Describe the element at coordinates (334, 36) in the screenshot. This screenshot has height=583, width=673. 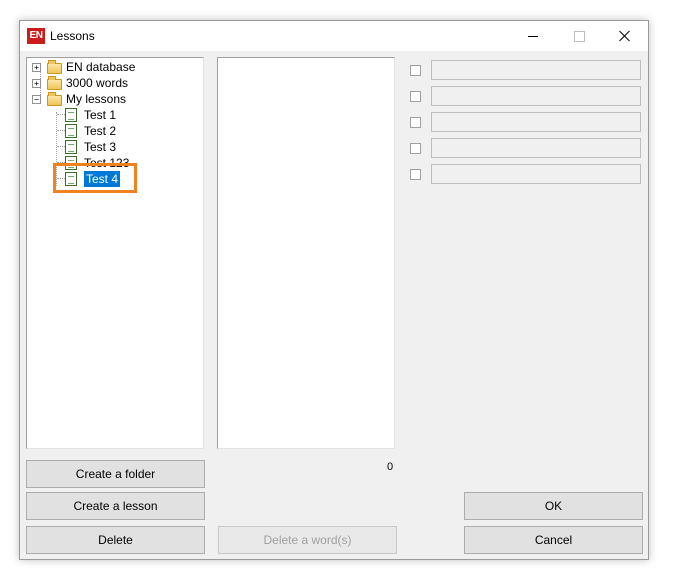
I see `title-bar: EN Lessons` at that location.